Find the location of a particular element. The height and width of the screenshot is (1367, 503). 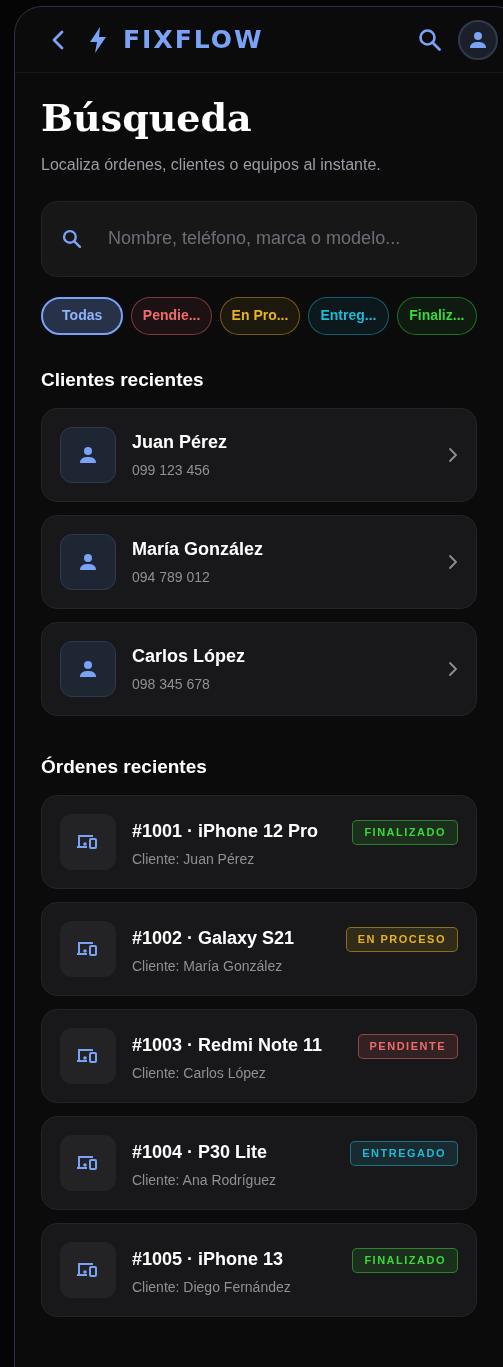

status-tag: EN PROCESO is located at coordinates (401, 939).